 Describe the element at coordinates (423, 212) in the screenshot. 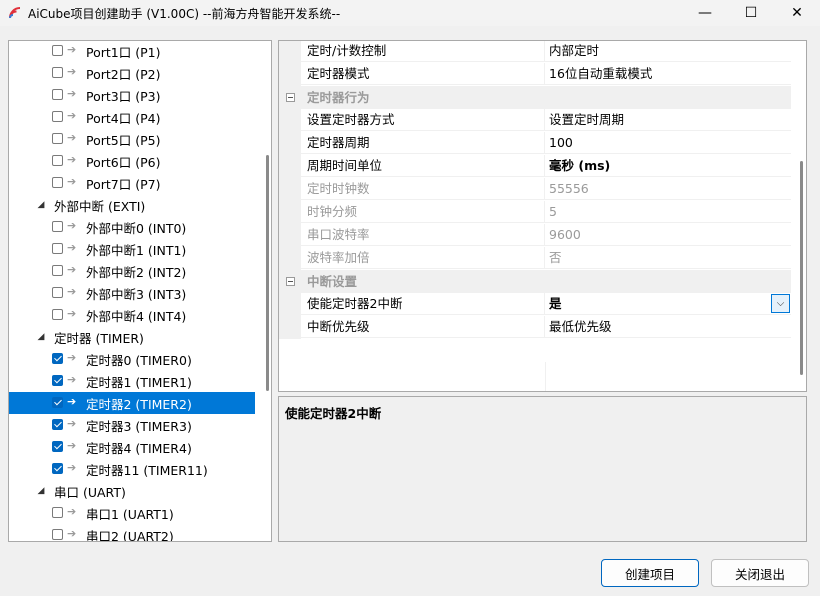

I see `property-name: 时钟分频` at that location.